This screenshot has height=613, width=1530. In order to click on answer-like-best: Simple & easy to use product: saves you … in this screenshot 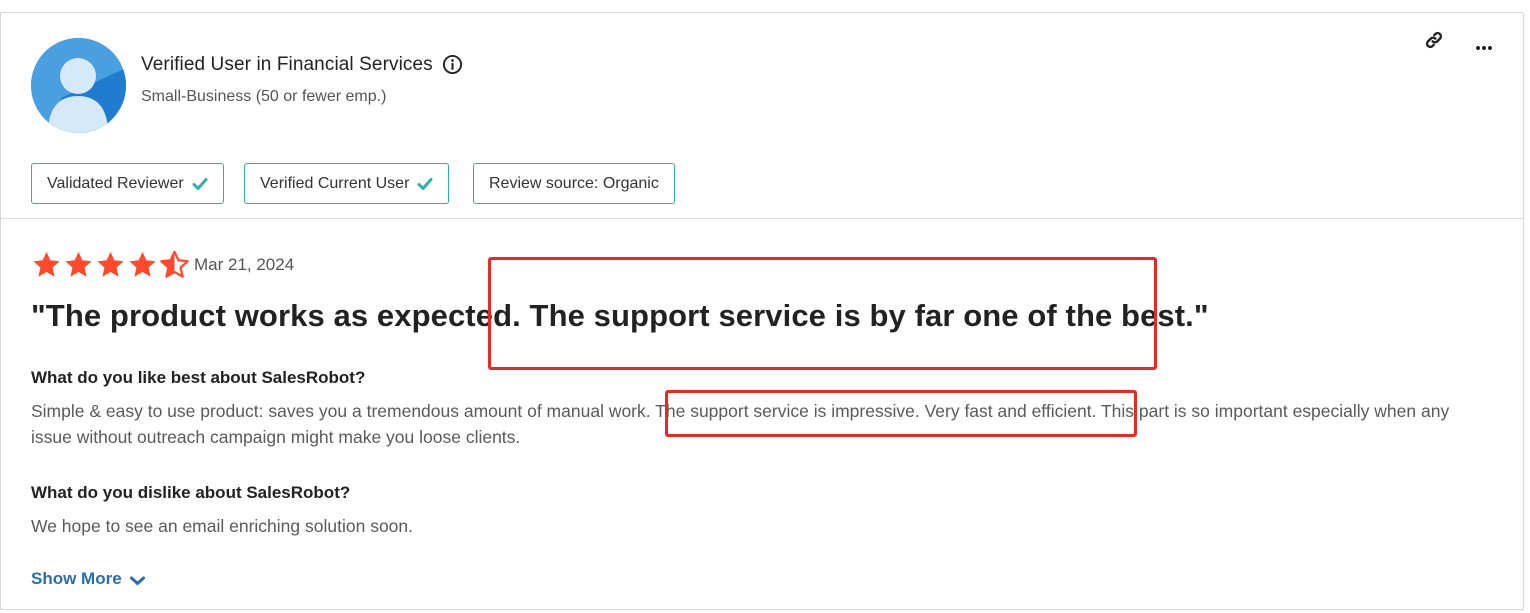, I will do `click(740, 424)`.